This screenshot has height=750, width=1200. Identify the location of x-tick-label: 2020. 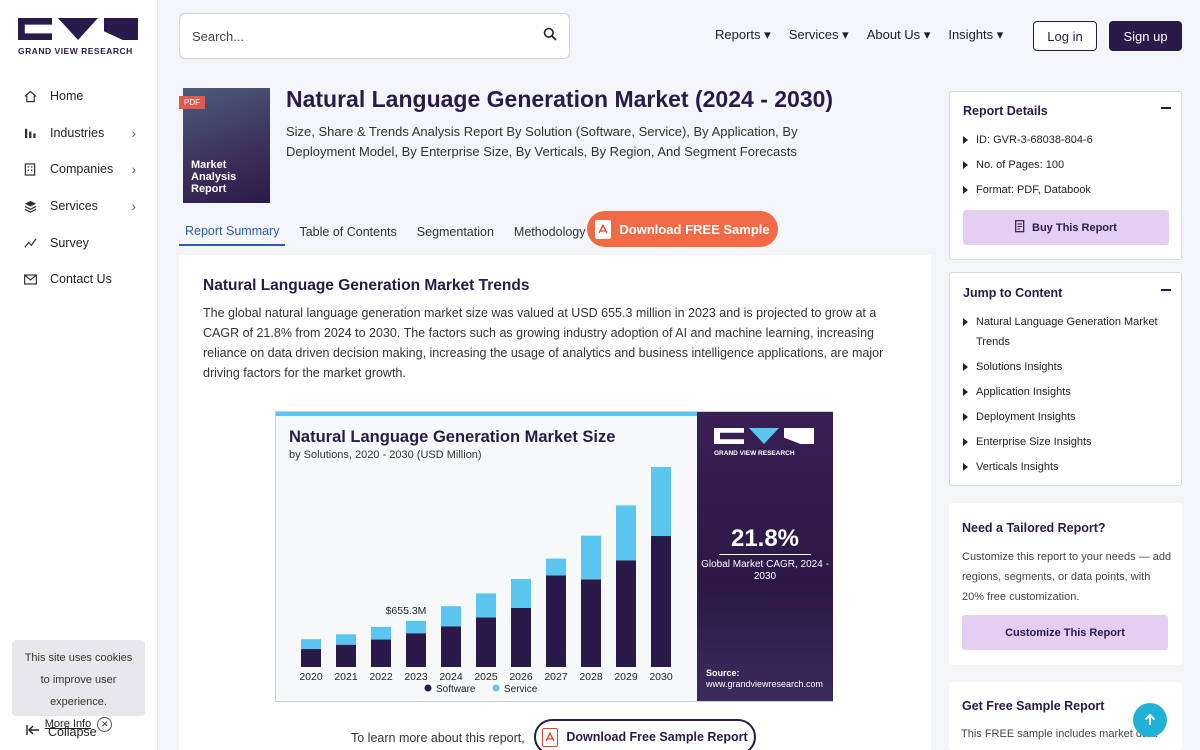
(311, 677).